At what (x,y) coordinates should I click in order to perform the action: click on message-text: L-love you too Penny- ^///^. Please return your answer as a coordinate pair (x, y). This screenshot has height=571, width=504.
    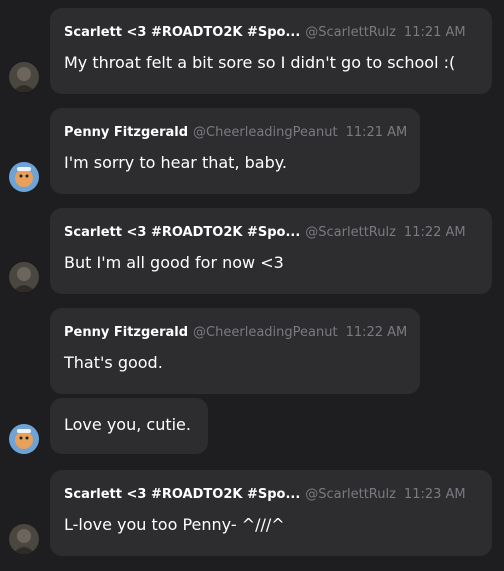
    Looking at the image, I should click on (174, 524).